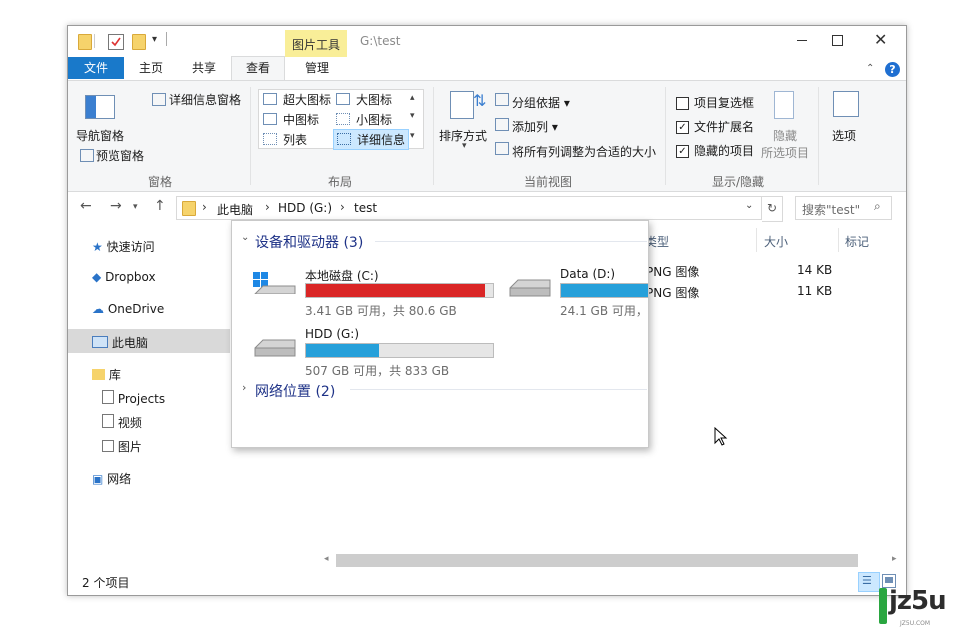  Describe the element at coordinates (682, 151) in the screenshot. I see `hidden-items-checkbox: ✓` at that location.